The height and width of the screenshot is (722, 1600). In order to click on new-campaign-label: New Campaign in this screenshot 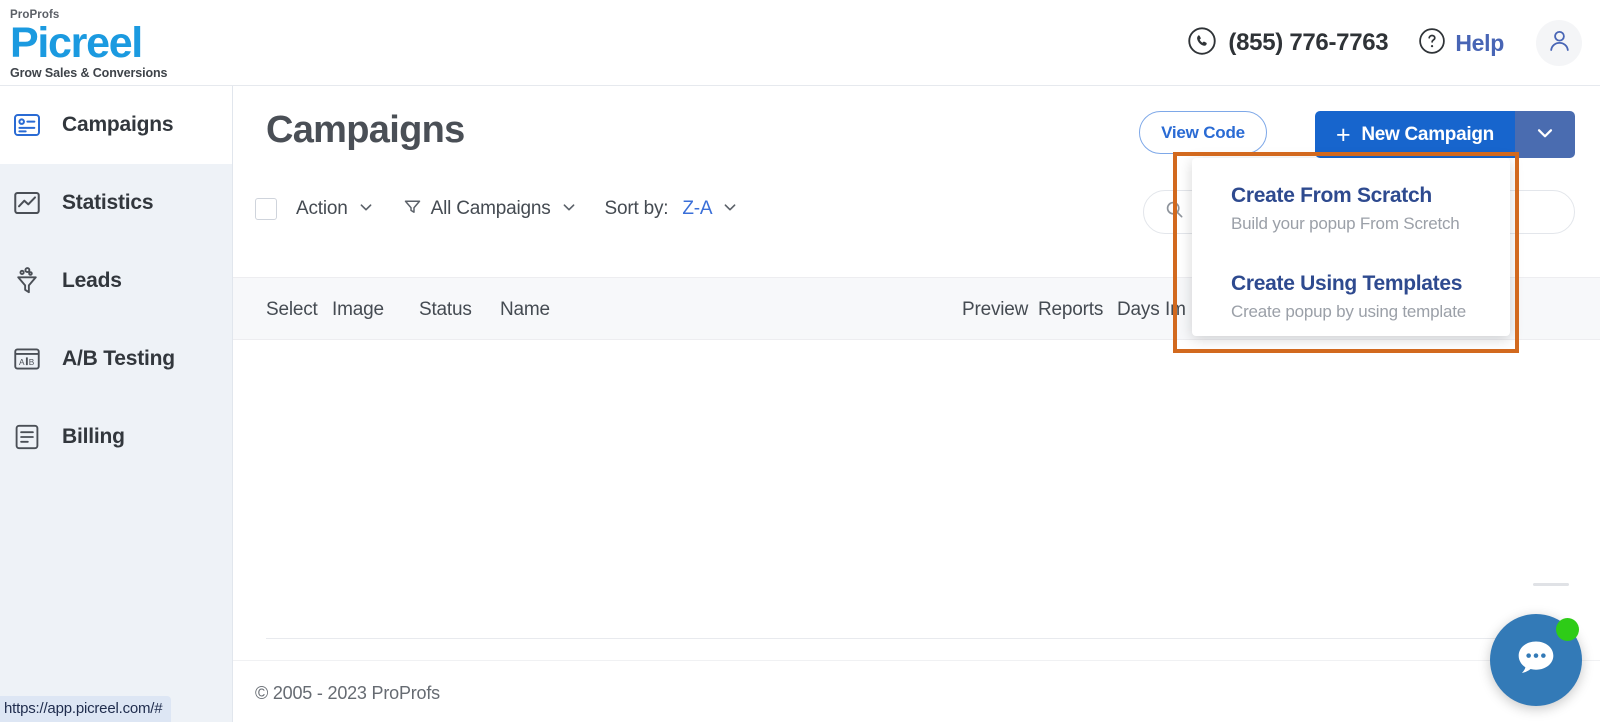, I will do `click(1427, 134)`.